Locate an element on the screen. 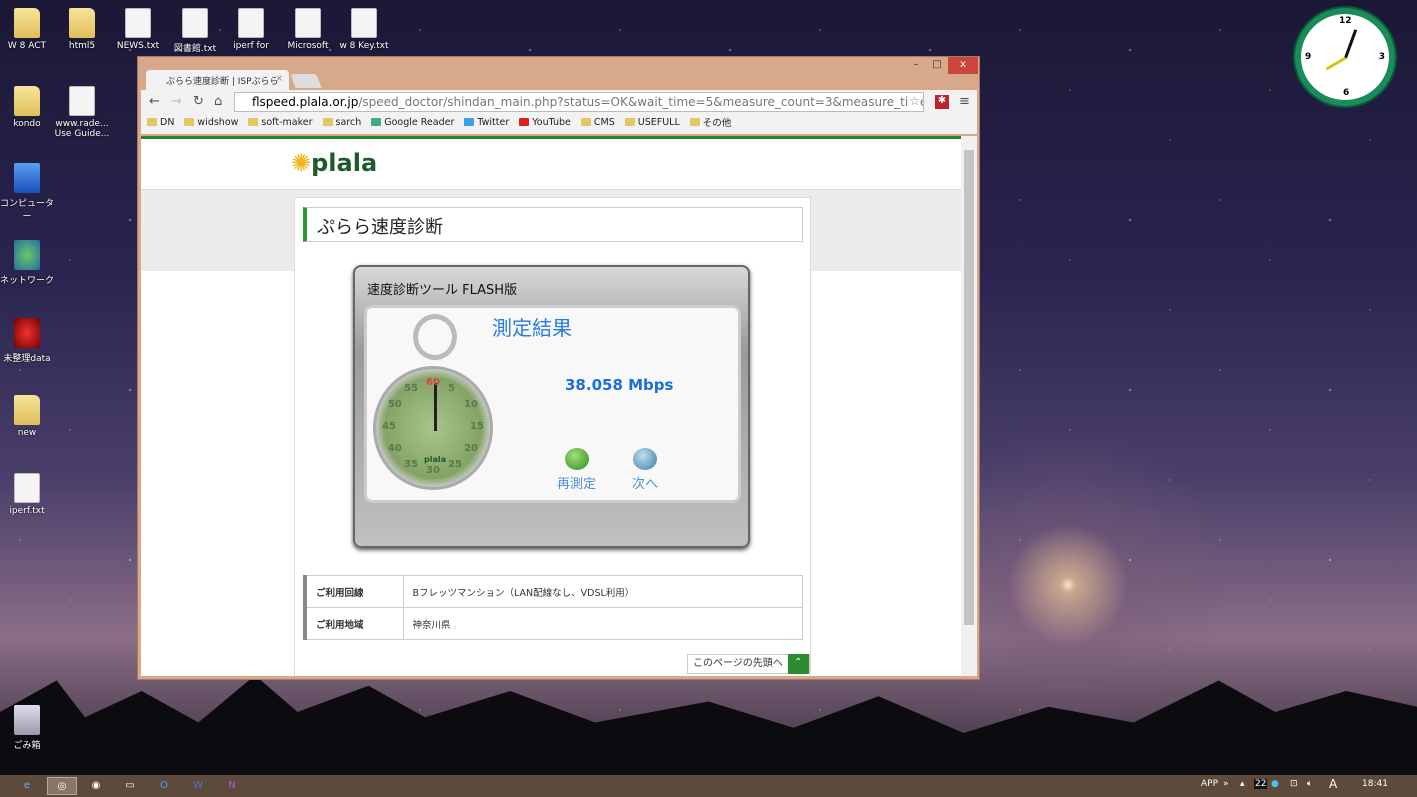  desktop-icon: html5 is located at coordinates (82, 29).